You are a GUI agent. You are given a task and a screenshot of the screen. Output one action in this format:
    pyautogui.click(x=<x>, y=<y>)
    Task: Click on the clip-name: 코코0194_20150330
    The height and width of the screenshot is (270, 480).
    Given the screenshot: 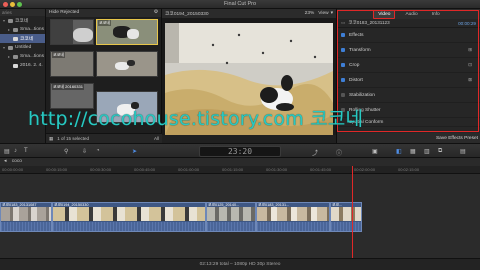 What is the action you would take?
    pyautogui.click(x=71, y=205)
    